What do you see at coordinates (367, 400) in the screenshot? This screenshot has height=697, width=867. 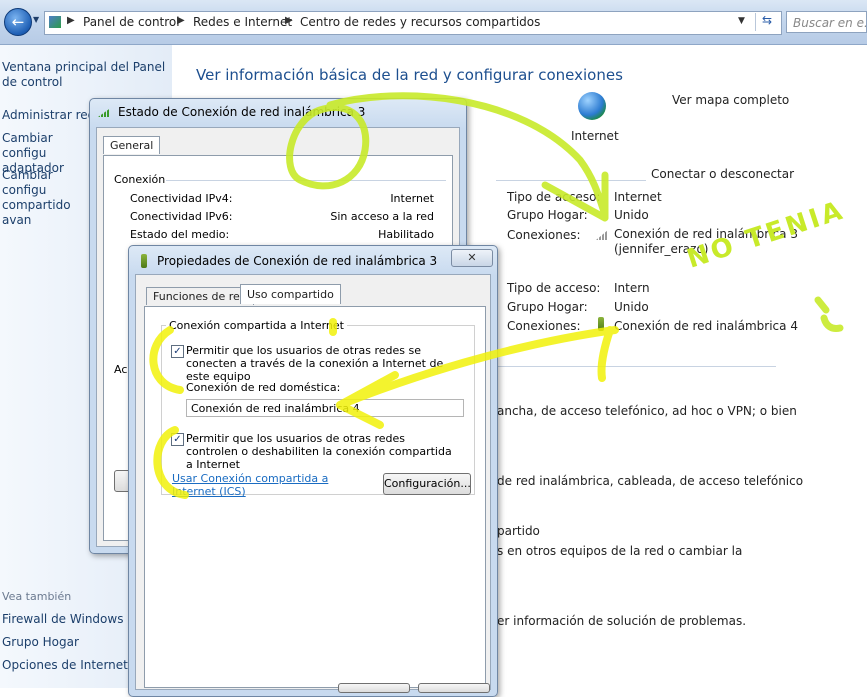 I see `yellow-arrow-head` at bounding box center [367, 400].